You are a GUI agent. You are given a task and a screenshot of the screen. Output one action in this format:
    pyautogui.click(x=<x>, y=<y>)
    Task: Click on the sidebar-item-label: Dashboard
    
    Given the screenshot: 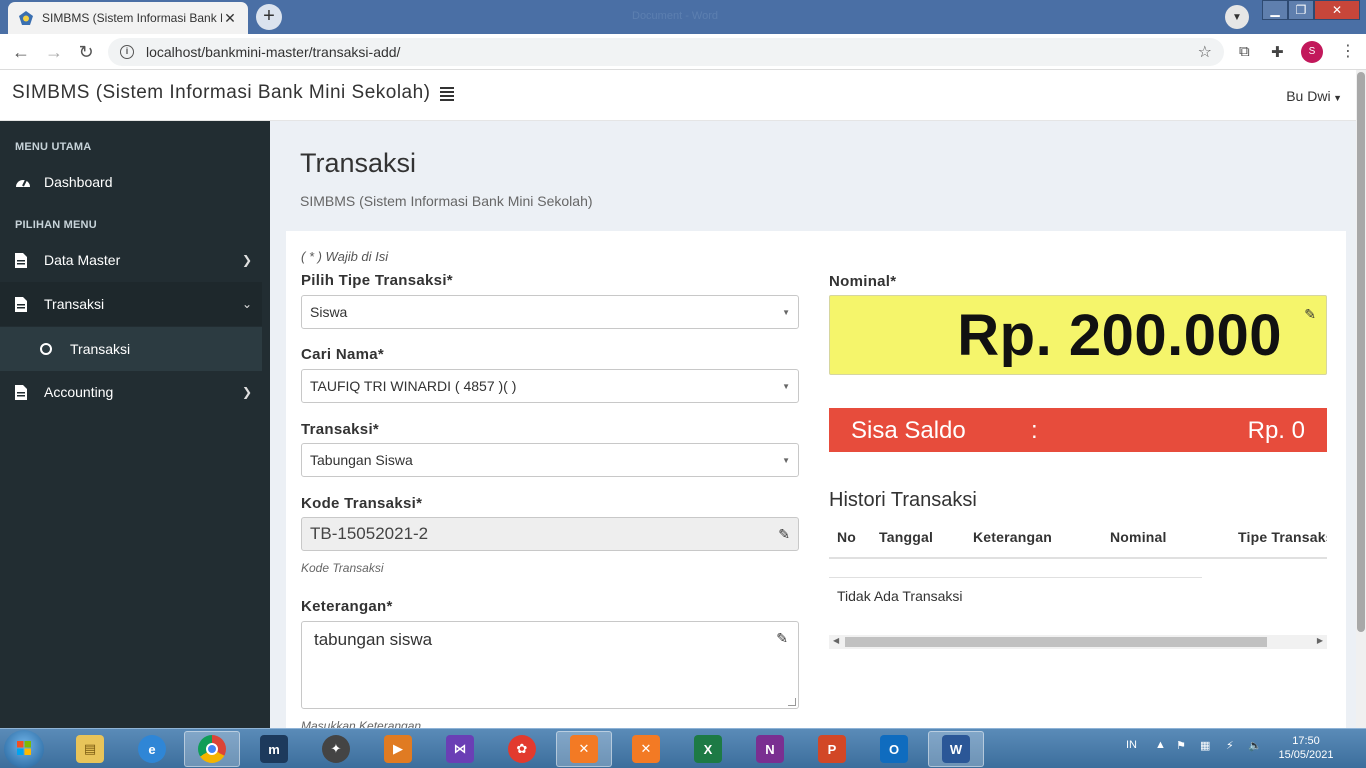 What is the action you would take?
    pyautogui.click(x=78, y=182)
    